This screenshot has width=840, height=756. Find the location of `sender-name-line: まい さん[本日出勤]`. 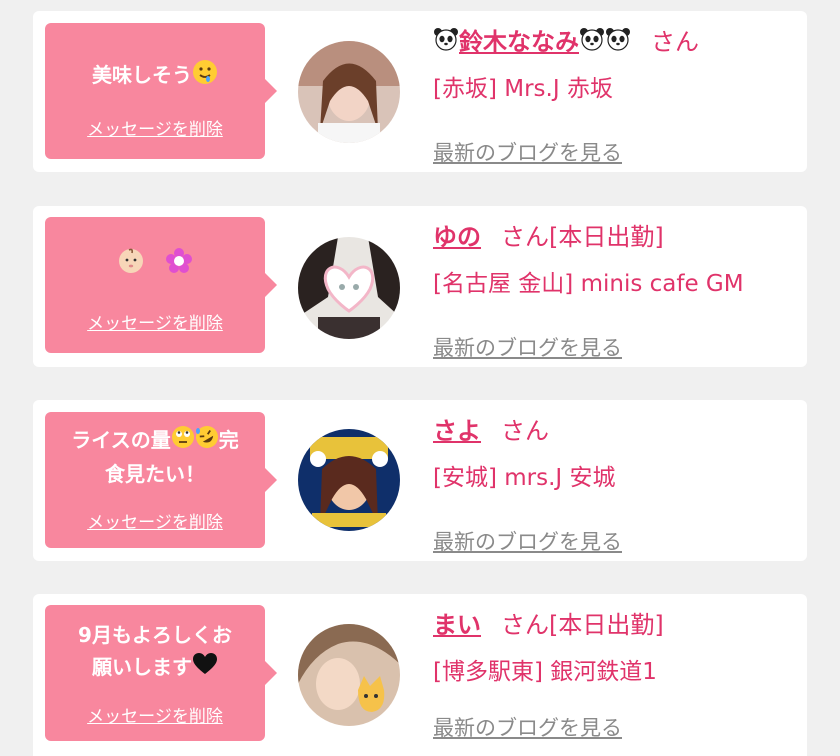

sender-name-line: まい さん[本日出勤] is located at coordinates (615, 625).